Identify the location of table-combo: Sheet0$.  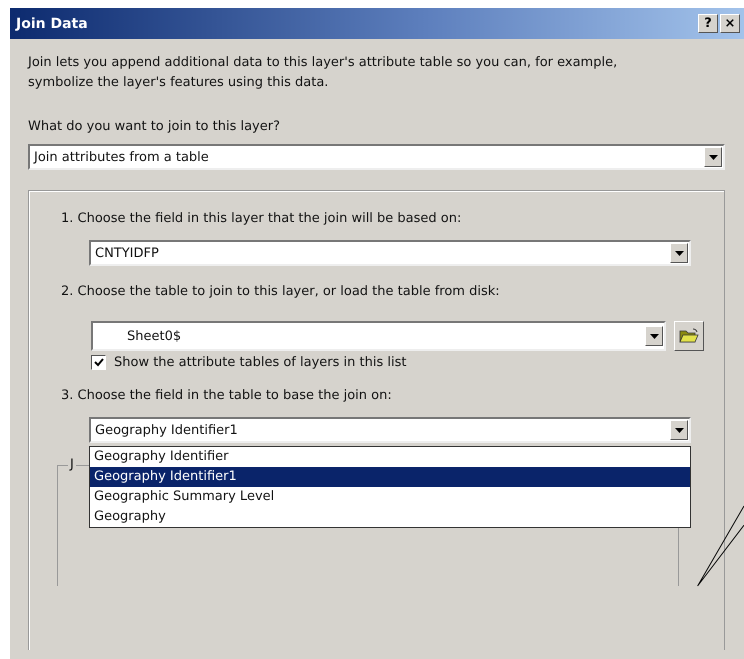
(378, 336).